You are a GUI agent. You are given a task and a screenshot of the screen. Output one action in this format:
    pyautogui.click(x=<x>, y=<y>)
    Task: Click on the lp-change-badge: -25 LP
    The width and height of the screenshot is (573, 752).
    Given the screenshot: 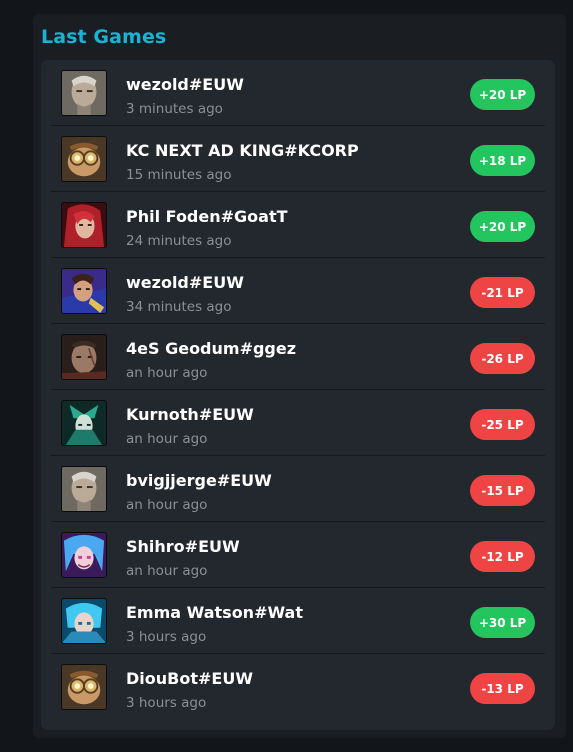 What is the action you would take?
    pyautogui.click(x=502, y=424)
    